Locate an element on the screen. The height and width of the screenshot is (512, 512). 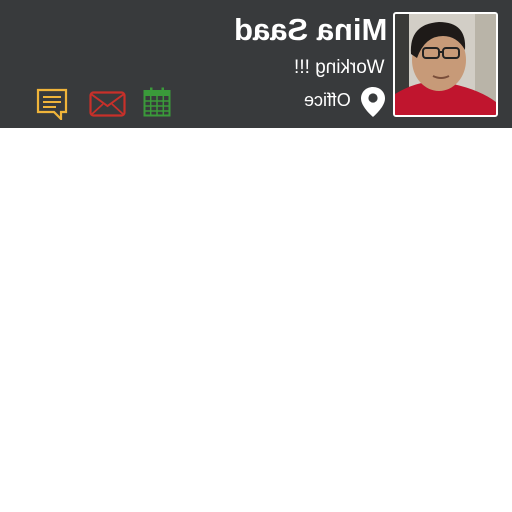
profile-status: Working !!! is located at coordinates (338, 67).